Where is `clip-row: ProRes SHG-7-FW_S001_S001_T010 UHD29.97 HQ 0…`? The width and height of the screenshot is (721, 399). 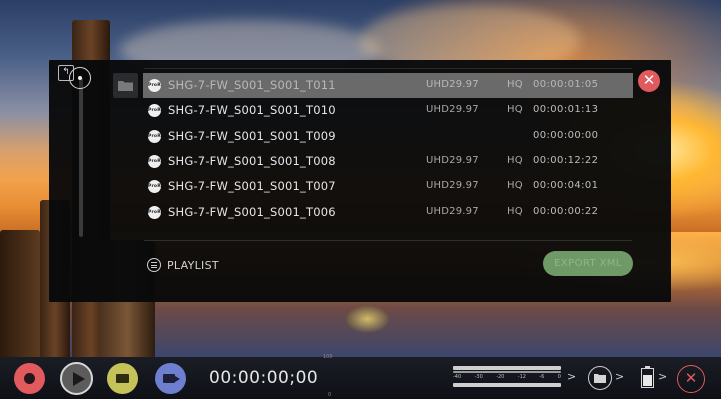
clip-row: ProRes SHG-7-FW_S001_S001_T010 UHD29.97 HQ 0… is located at coordinates (388, 110).